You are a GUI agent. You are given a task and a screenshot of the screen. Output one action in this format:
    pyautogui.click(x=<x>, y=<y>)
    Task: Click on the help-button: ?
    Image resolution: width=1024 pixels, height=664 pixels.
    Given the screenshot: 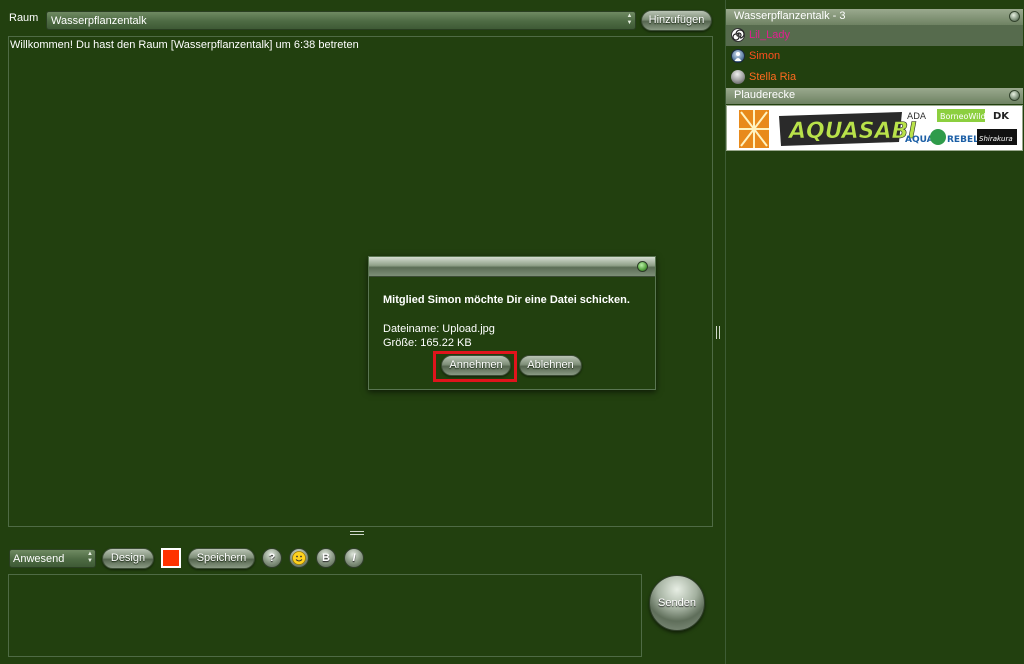 What is the action you would take?
    pyautogui.click(x=272, y=558)
    